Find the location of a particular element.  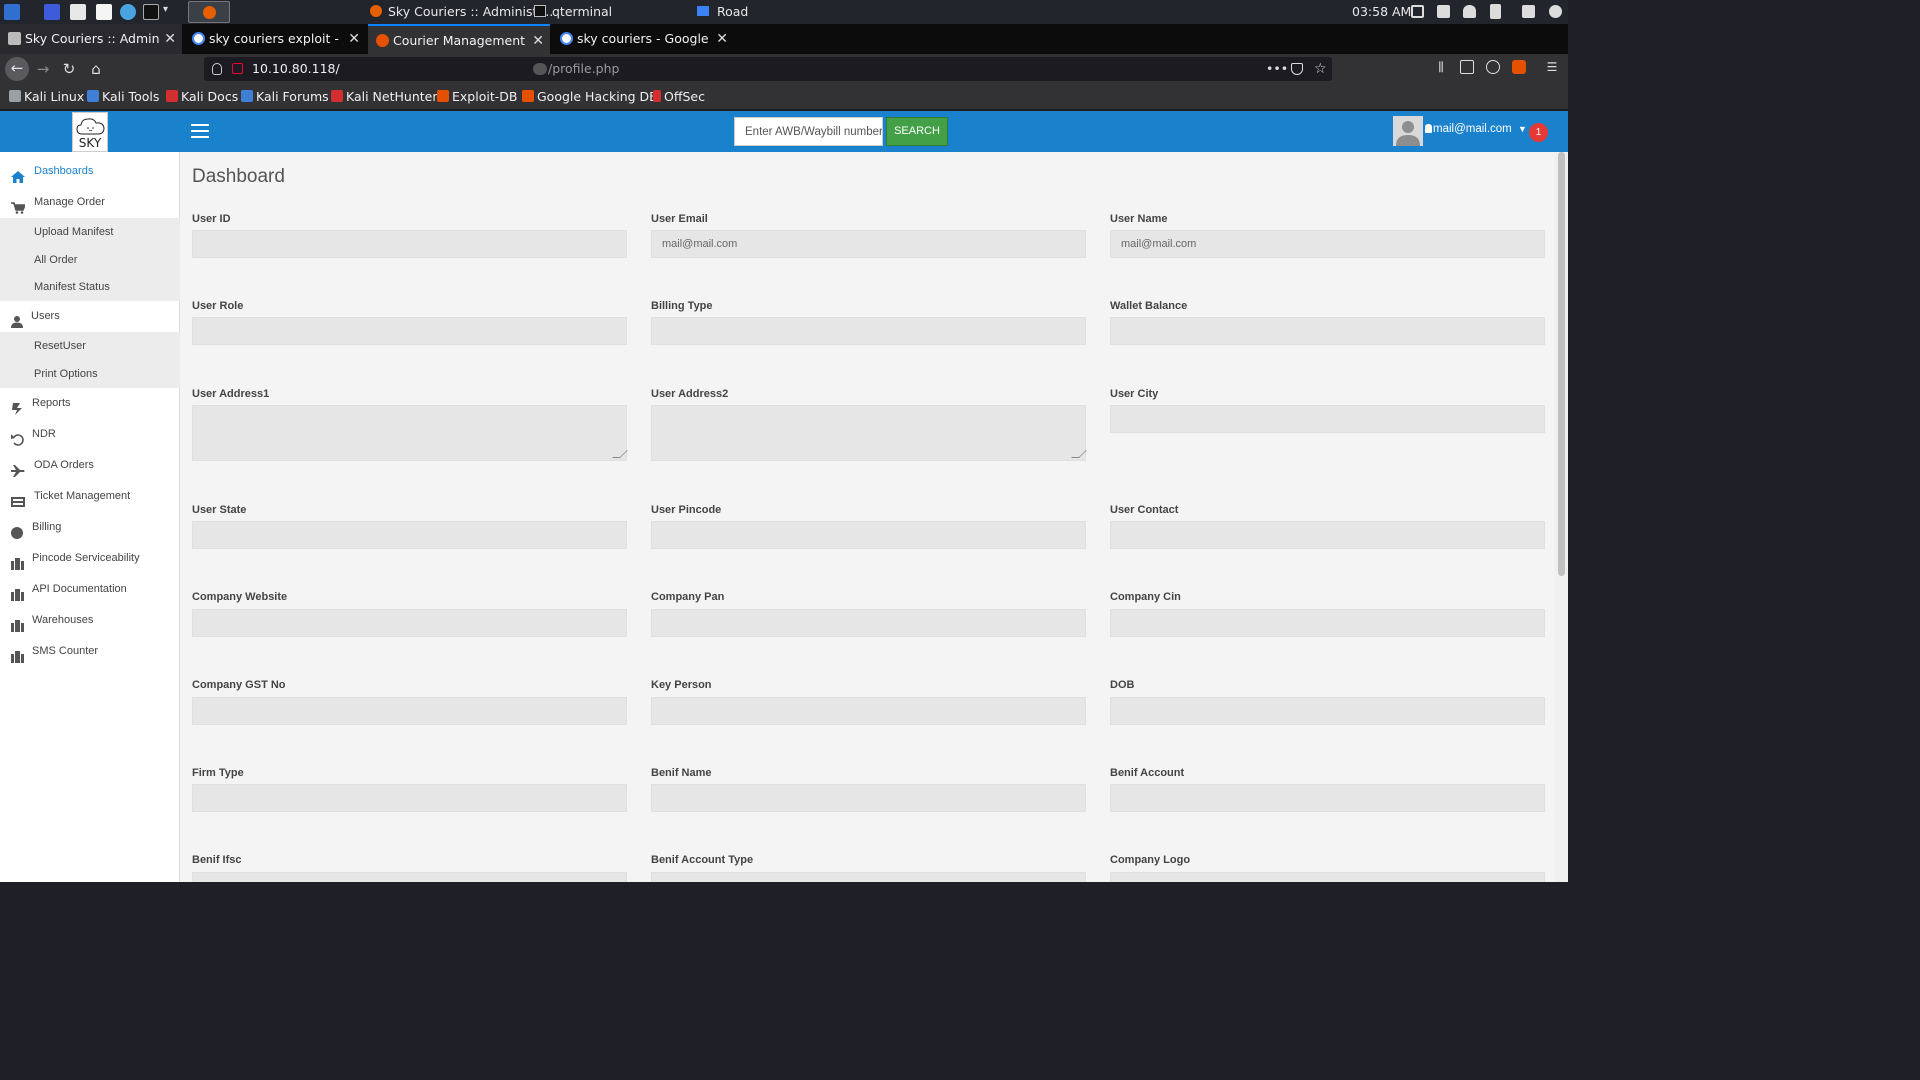

bookmark-exploit-db: Exploit-DB is located at coordinates (477, 97).